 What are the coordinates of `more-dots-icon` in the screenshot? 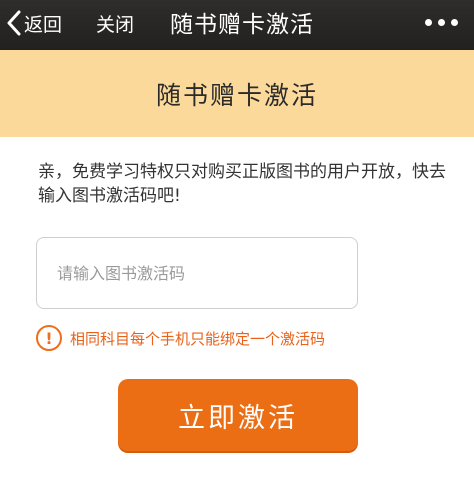 It's located at (441, 22).